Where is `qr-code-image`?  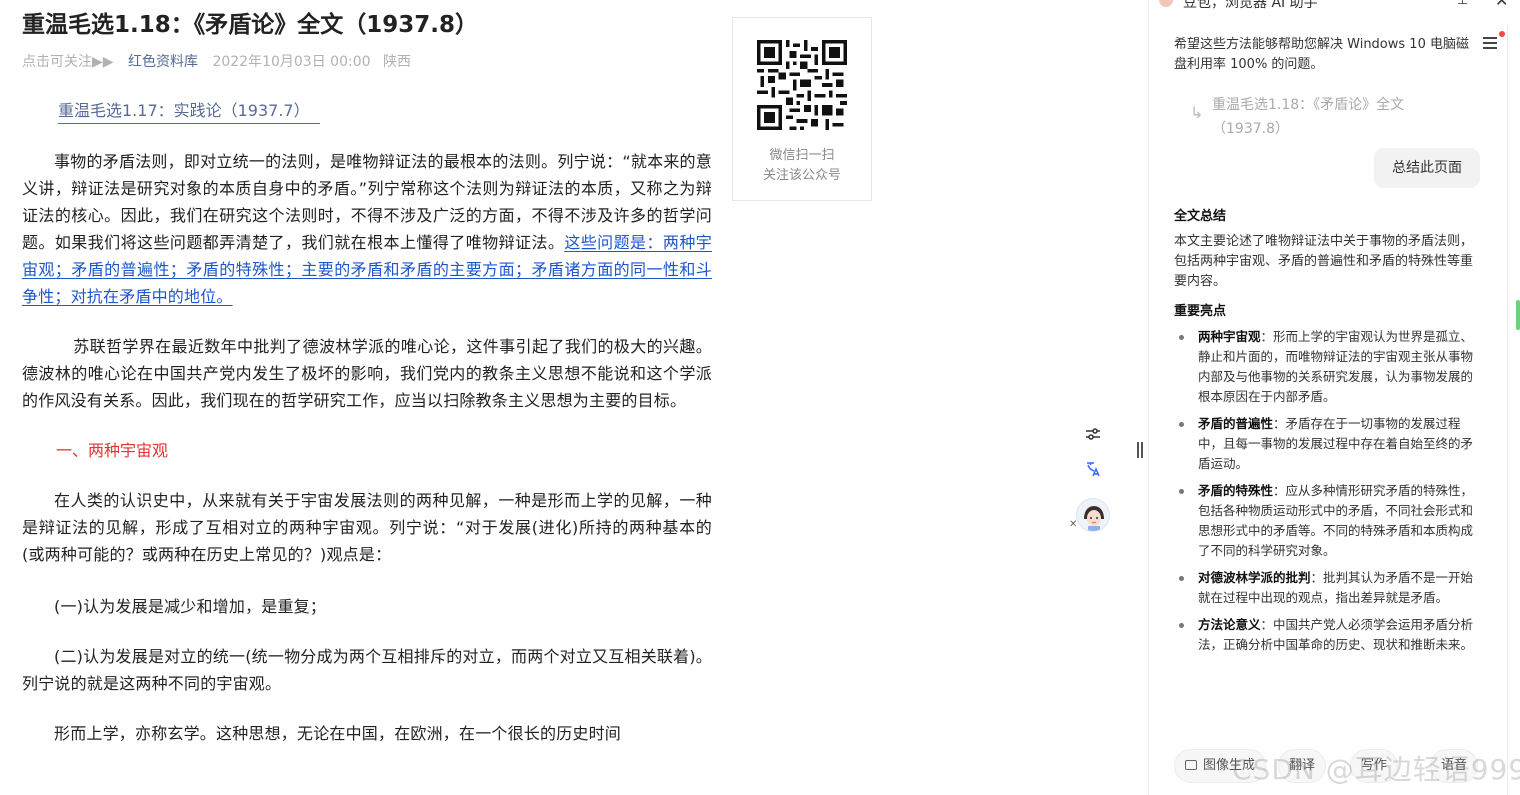 qr-code-image is located at coordinates (802, 85).